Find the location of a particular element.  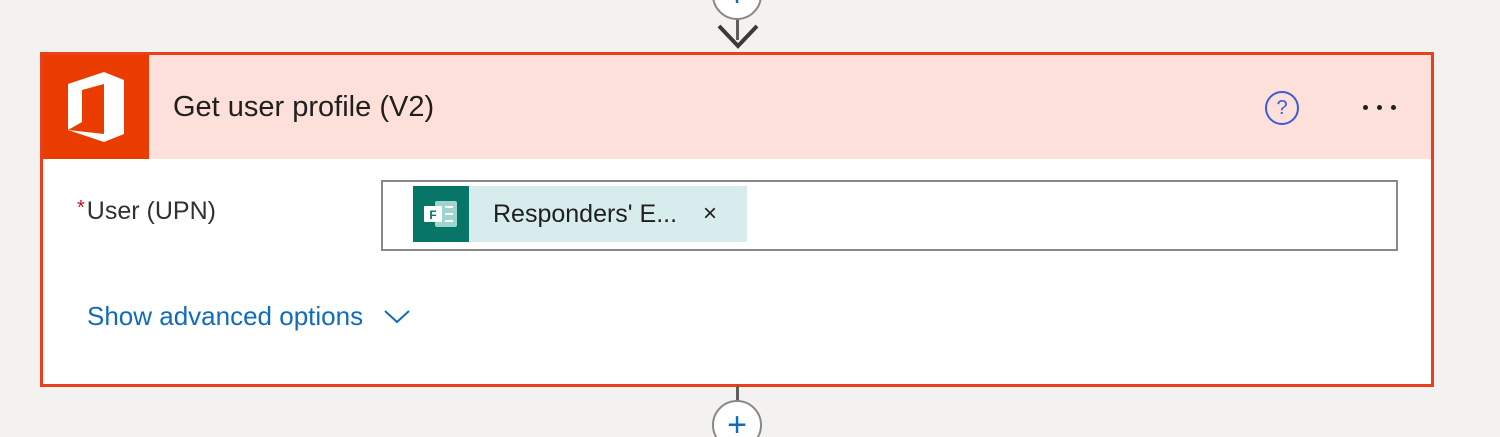

office-icon is located at coordinates (96, 107).